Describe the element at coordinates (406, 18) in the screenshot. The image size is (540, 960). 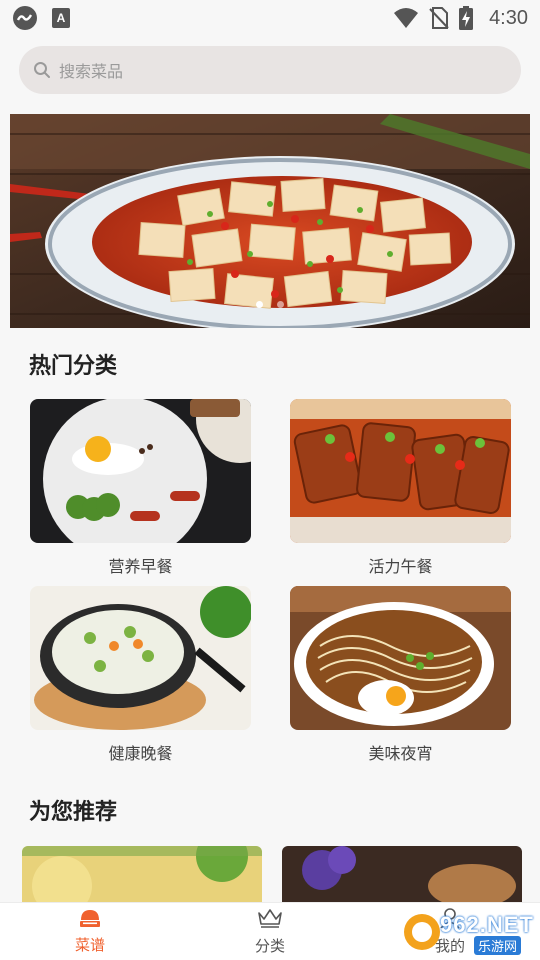
I see `wifi-icon` at that location.